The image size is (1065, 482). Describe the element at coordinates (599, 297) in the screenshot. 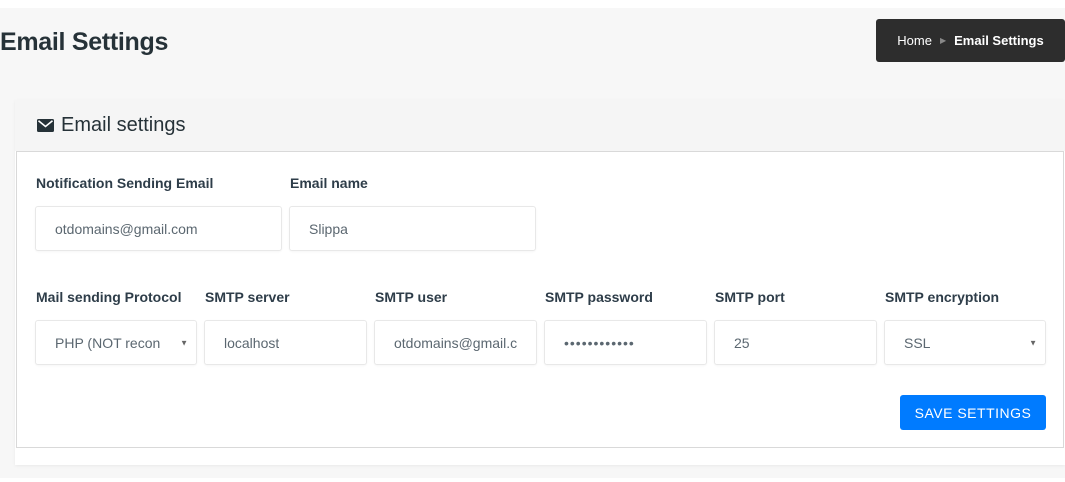

I see `smtp-password-label: SMTP password` at that location.